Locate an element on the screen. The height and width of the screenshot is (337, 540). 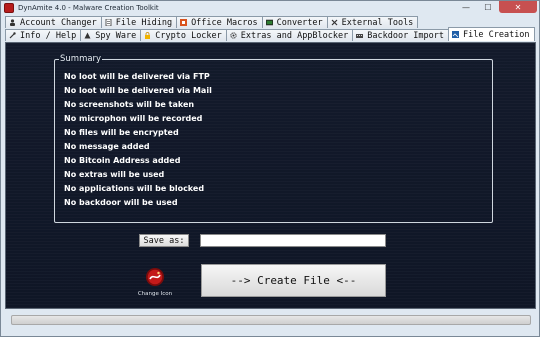
tab-extras-appblocker: Extras and AppBlocker is located at coordinates (289, 35).